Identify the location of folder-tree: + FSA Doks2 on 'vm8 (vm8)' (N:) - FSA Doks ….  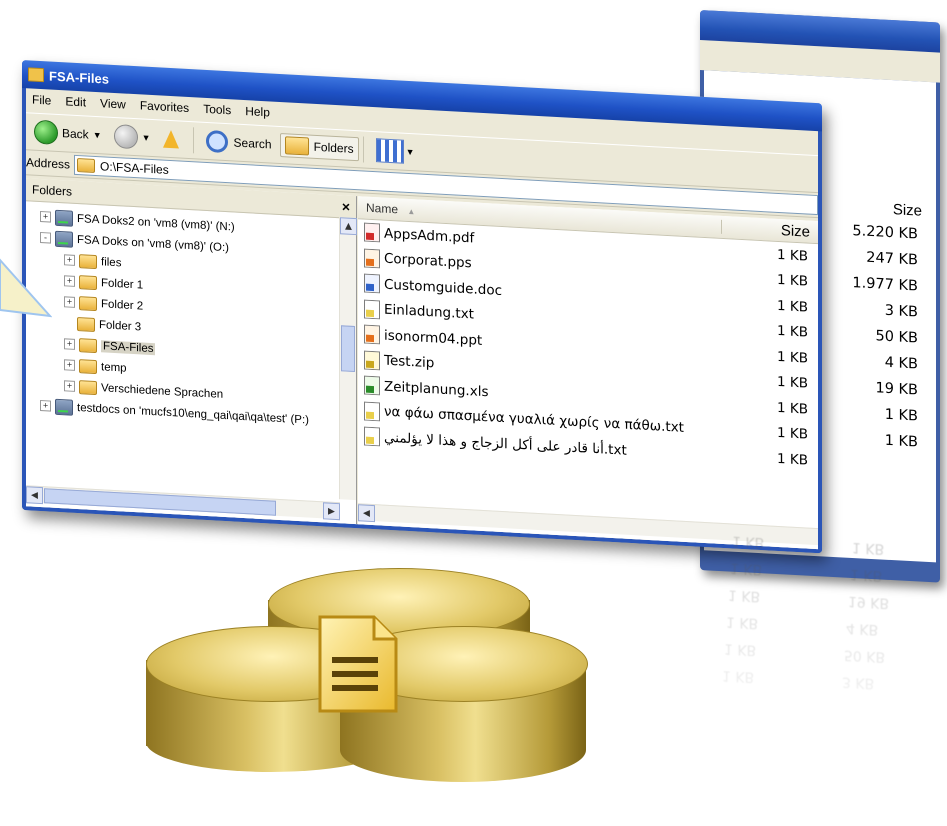
(191, 317).